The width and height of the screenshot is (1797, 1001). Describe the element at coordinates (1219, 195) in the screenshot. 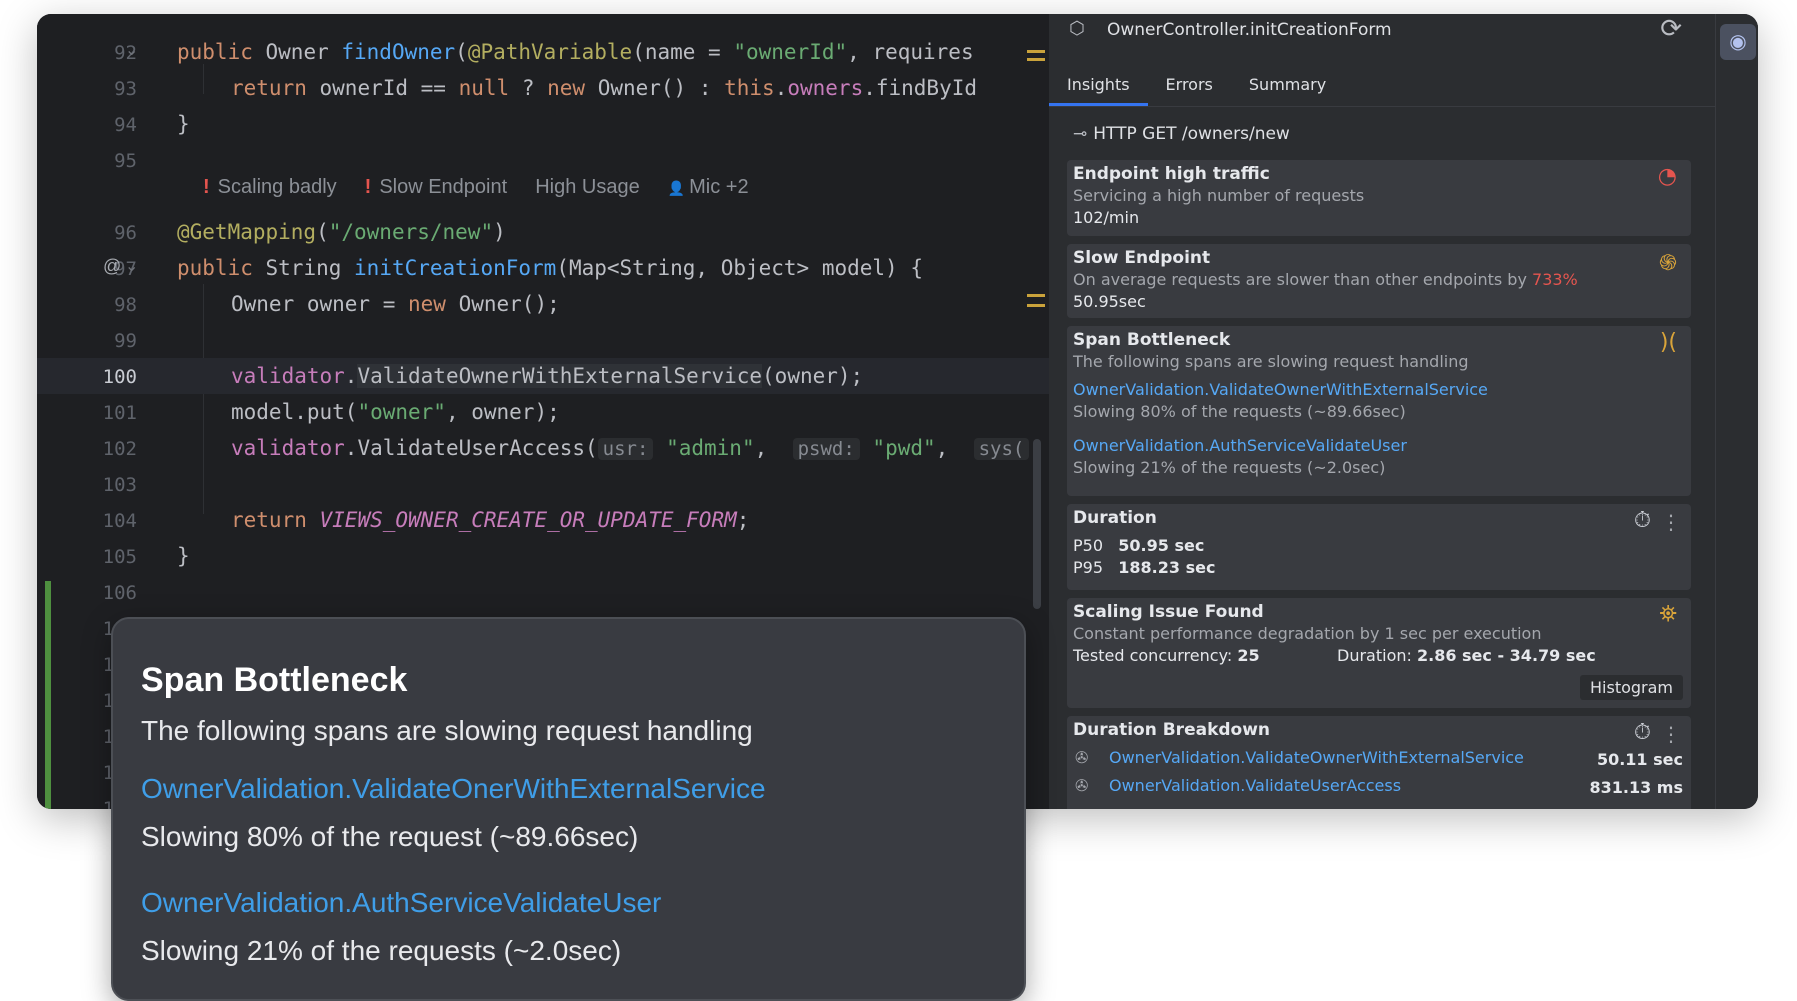

I see `card-subtitle: Servicing a high number of requests` at that location.